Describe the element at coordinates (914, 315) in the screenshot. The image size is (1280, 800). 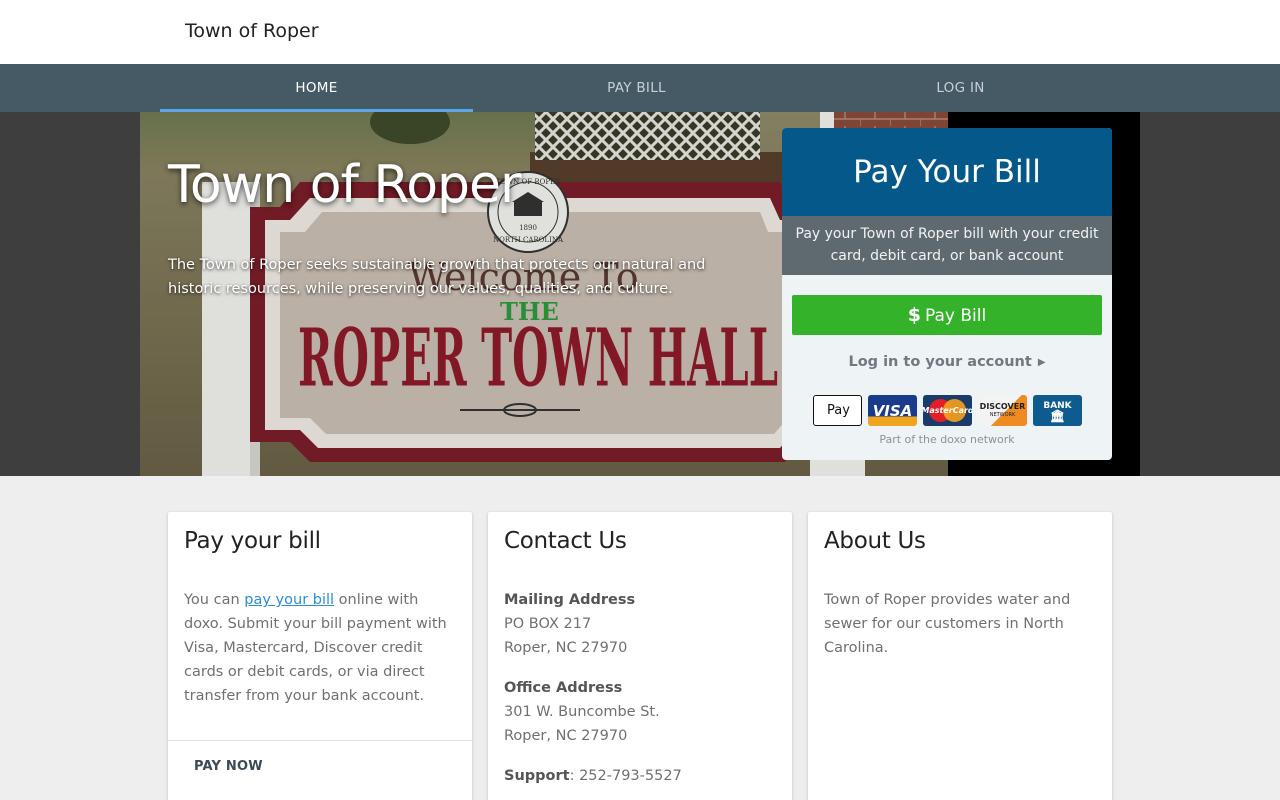
I see `dollar-icon: $` at that location.